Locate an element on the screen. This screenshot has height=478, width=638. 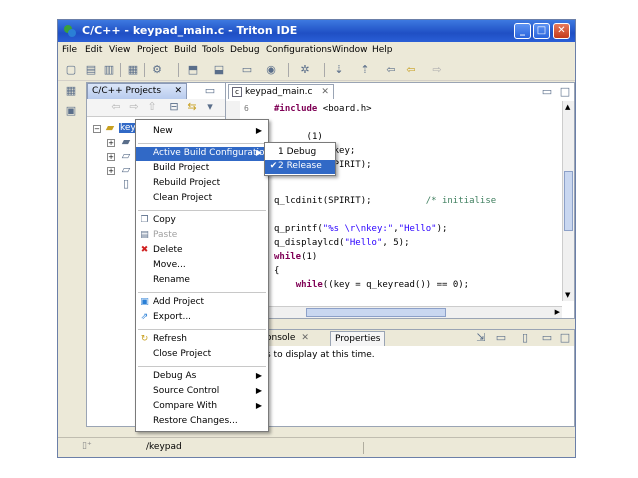
menu-item-compare-with: Compare With ▶ is located at coordinates (202, 407).